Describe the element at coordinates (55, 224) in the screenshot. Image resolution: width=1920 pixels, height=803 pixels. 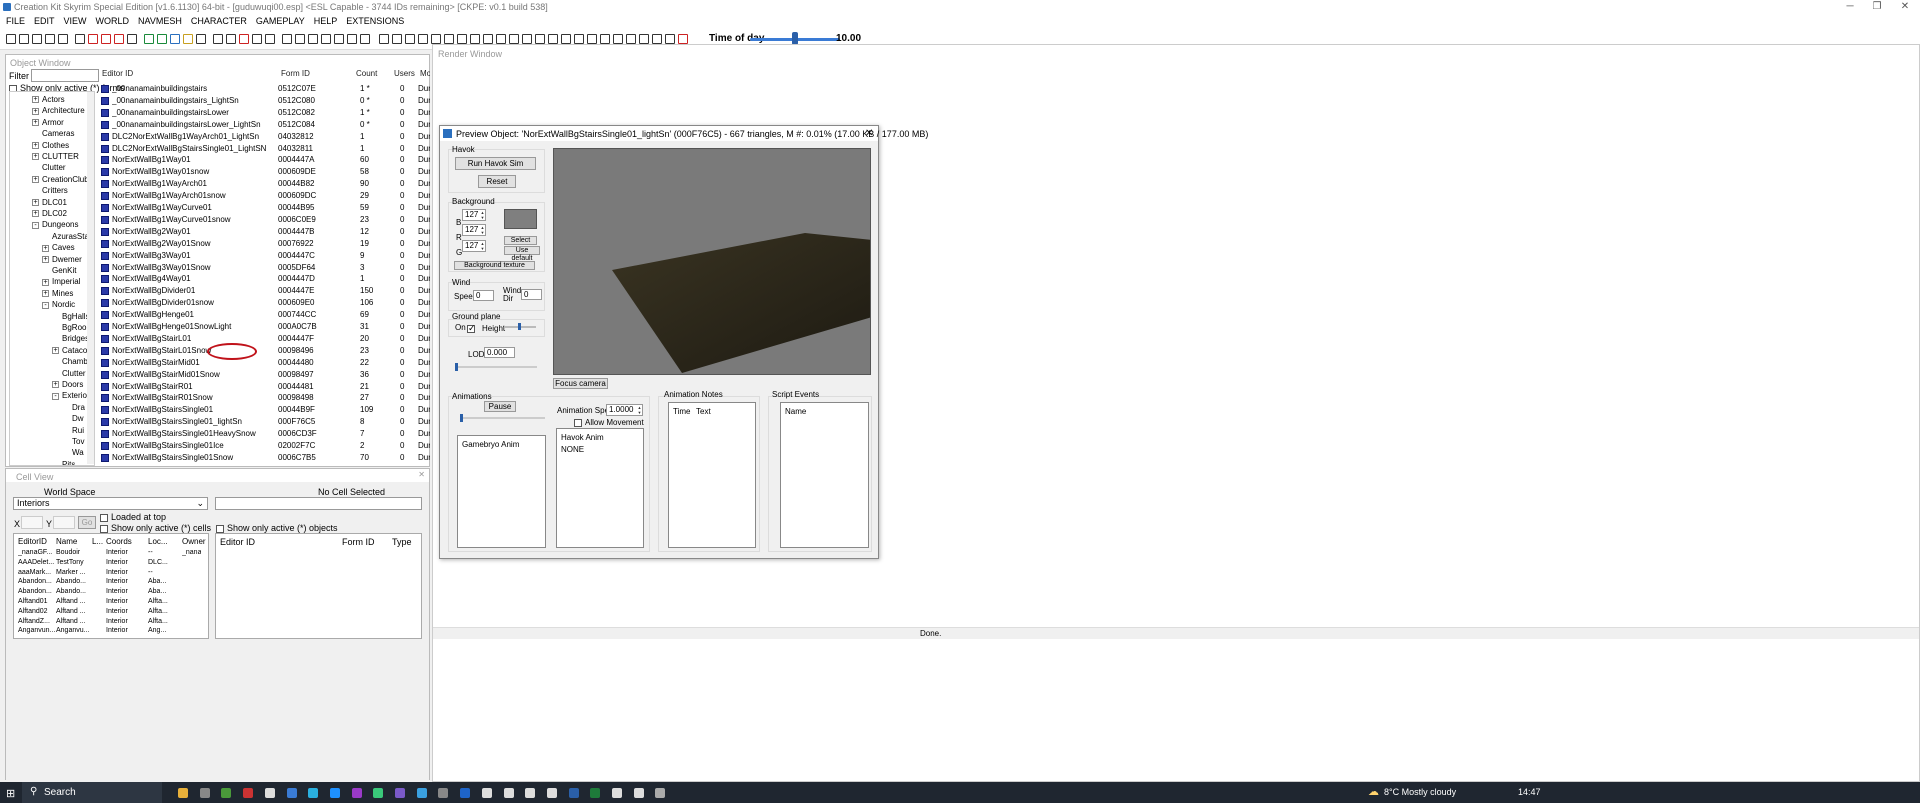
I see `tree-node: - Dungeons` at that location.